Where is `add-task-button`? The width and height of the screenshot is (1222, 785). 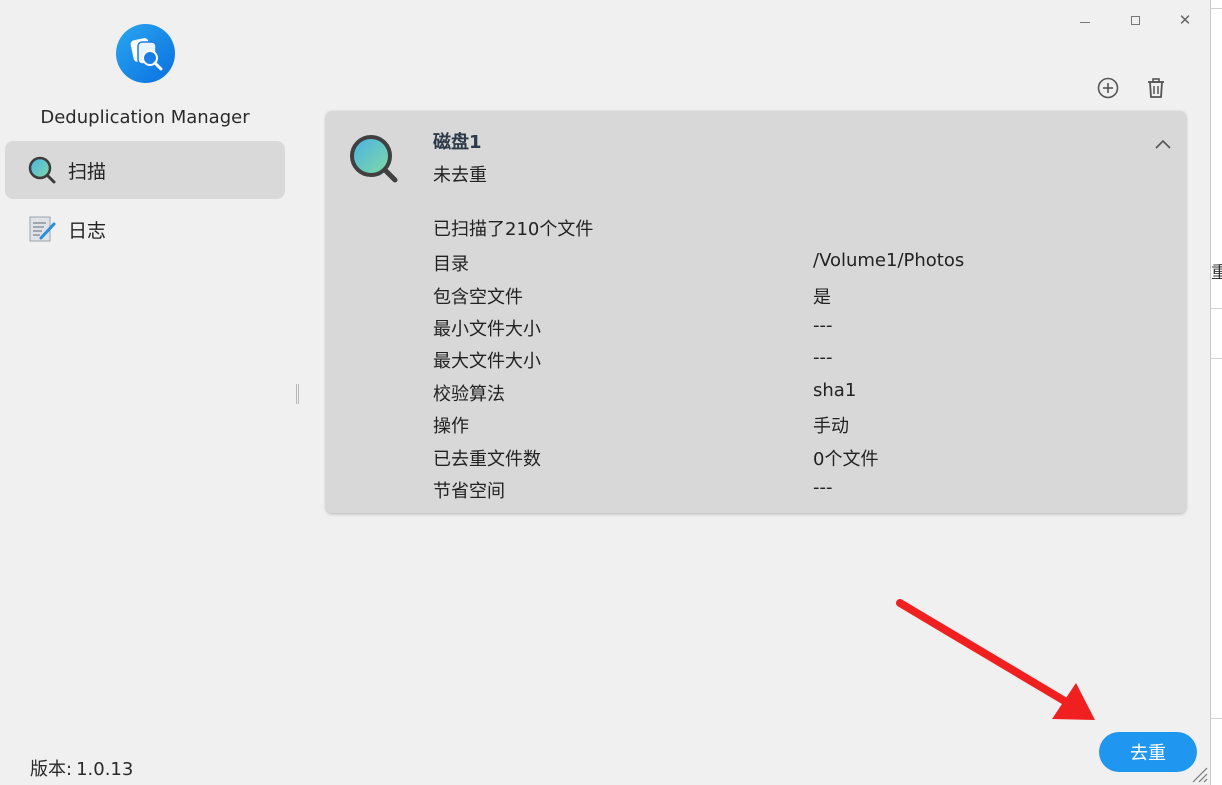
add-task-button is located at coordinates (1108, 88).